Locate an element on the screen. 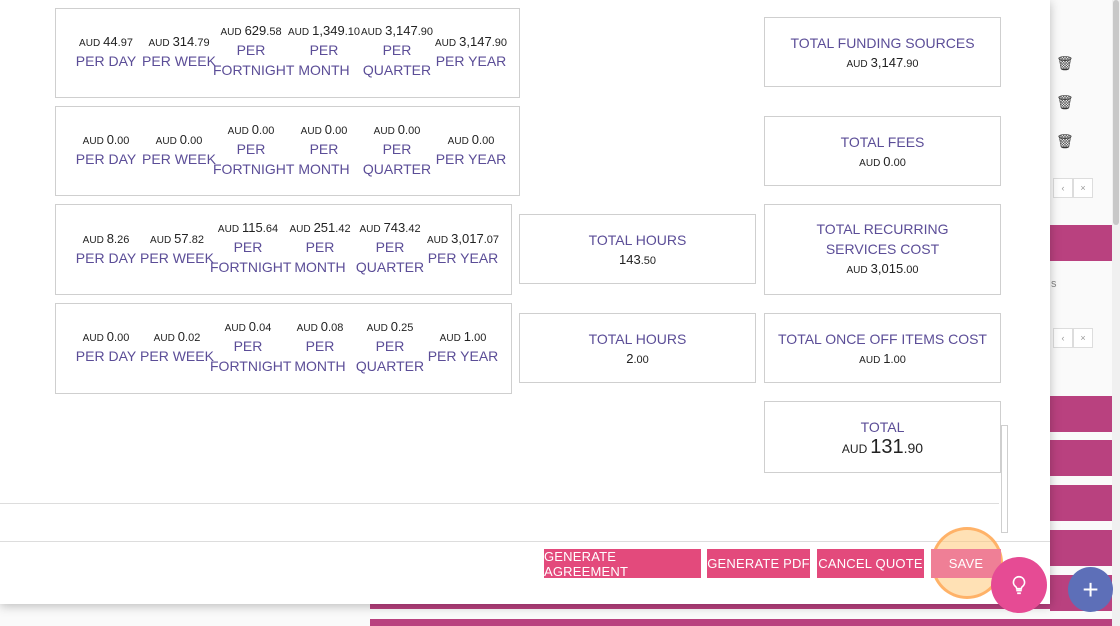 This screenshot has width=1120, height=626. total-funding-sources-value: AUD 3,147.90 is located at coordinates (882, 62).